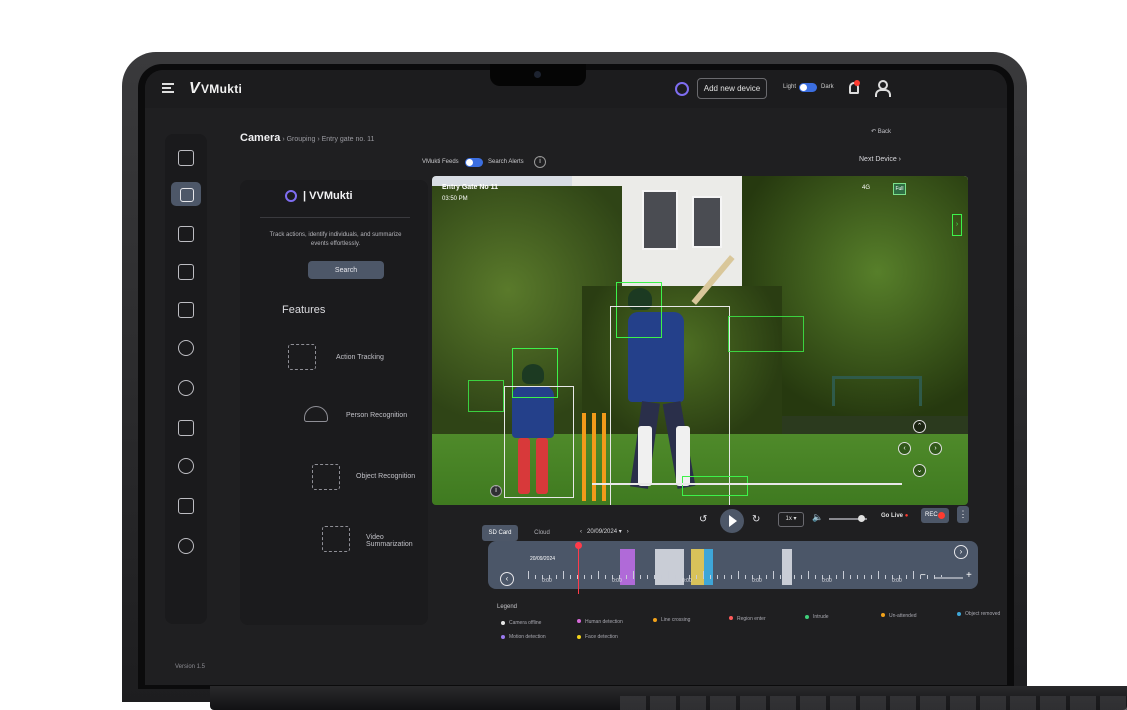  Describe the element at coordinates (904, 448) in the screenshot. I see `ptz-left-icon: ‹` at that location.